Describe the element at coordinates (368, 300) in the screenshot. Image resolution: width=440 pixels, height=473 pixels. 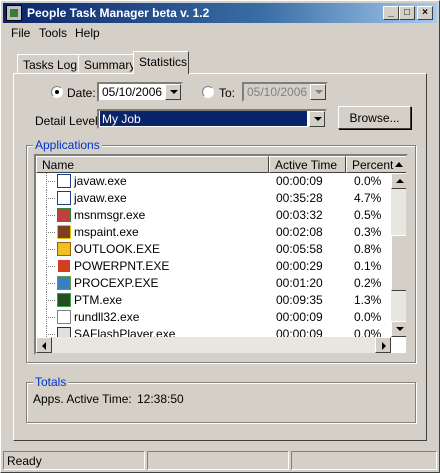
I see `app-percent: 1.3%` at that location.